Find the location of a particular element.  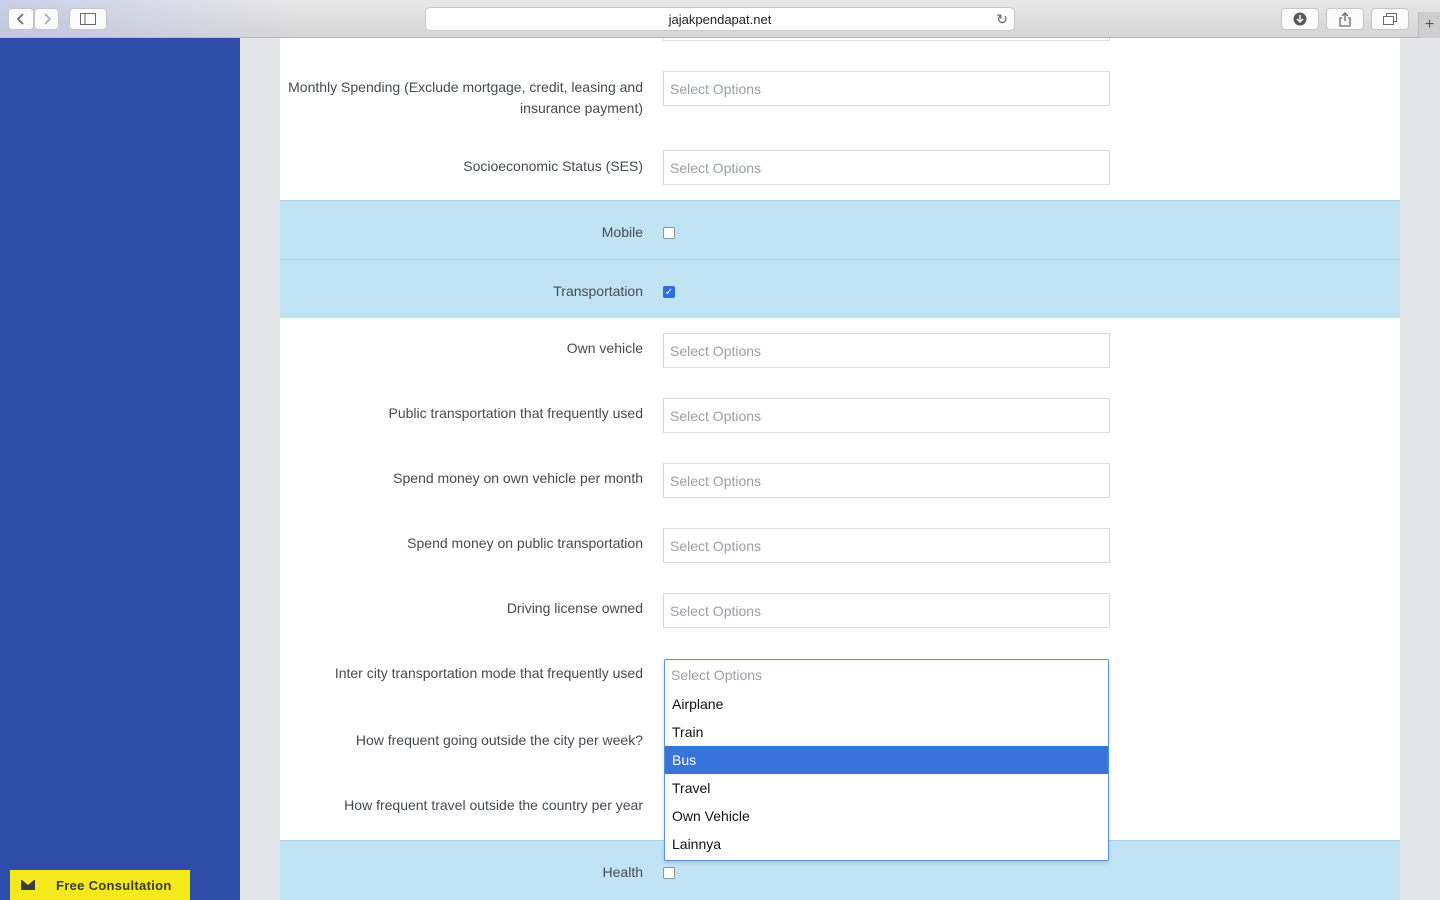

mobile-checkbox is located at coordinates (669, 233).